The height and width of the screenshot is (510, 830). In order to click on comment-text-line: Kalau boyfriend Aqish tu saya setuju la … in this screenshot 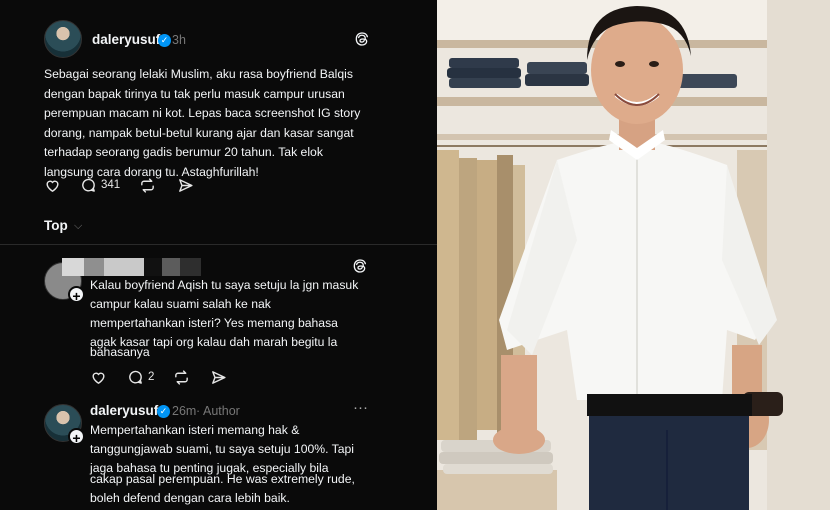, I will do `click(224, 285)`.